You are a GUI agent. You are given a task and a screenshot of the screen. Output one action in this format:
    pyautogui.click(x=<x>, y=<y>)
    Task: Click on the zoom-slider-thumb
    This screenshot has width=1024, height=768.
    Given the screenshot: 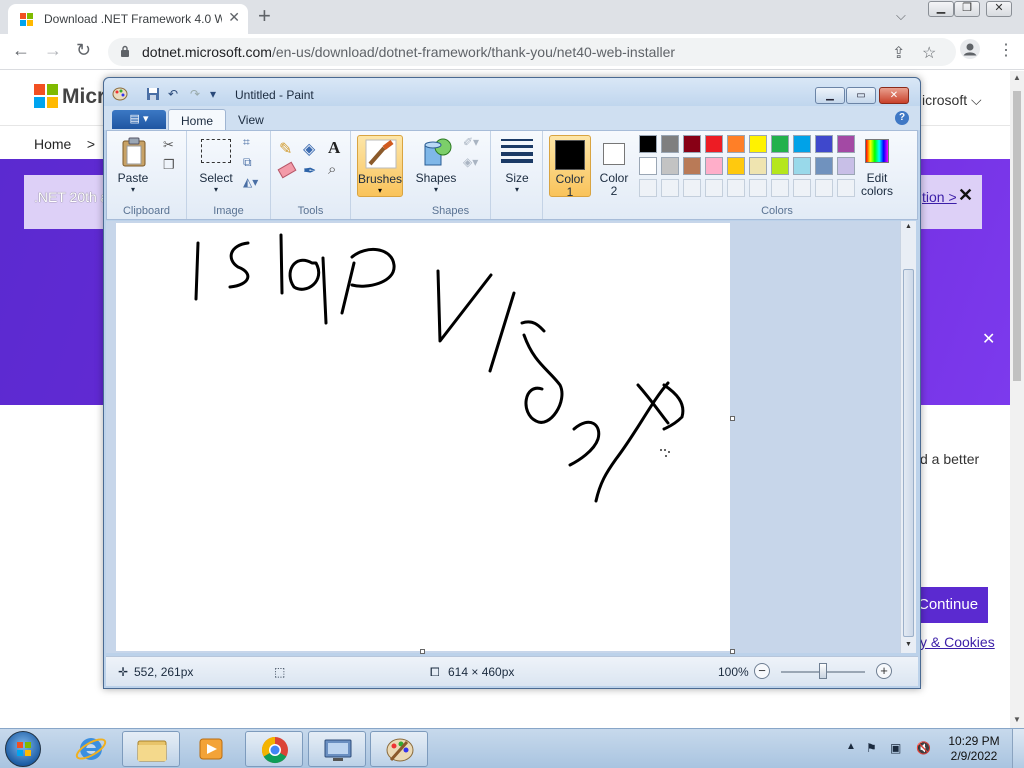 What is the action you would take?
    pyautogui.click(x=823, y=671)
    